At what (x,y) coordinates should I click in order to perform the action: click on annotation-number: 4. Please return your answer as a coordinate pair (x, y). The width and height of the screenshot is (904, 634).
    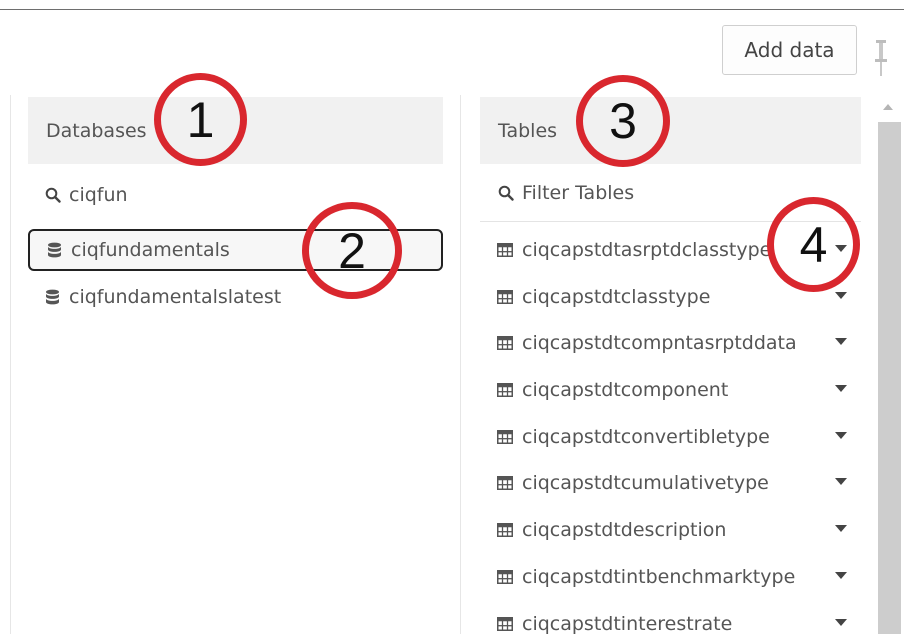
    Looking at the image, I should click on (813, 244).